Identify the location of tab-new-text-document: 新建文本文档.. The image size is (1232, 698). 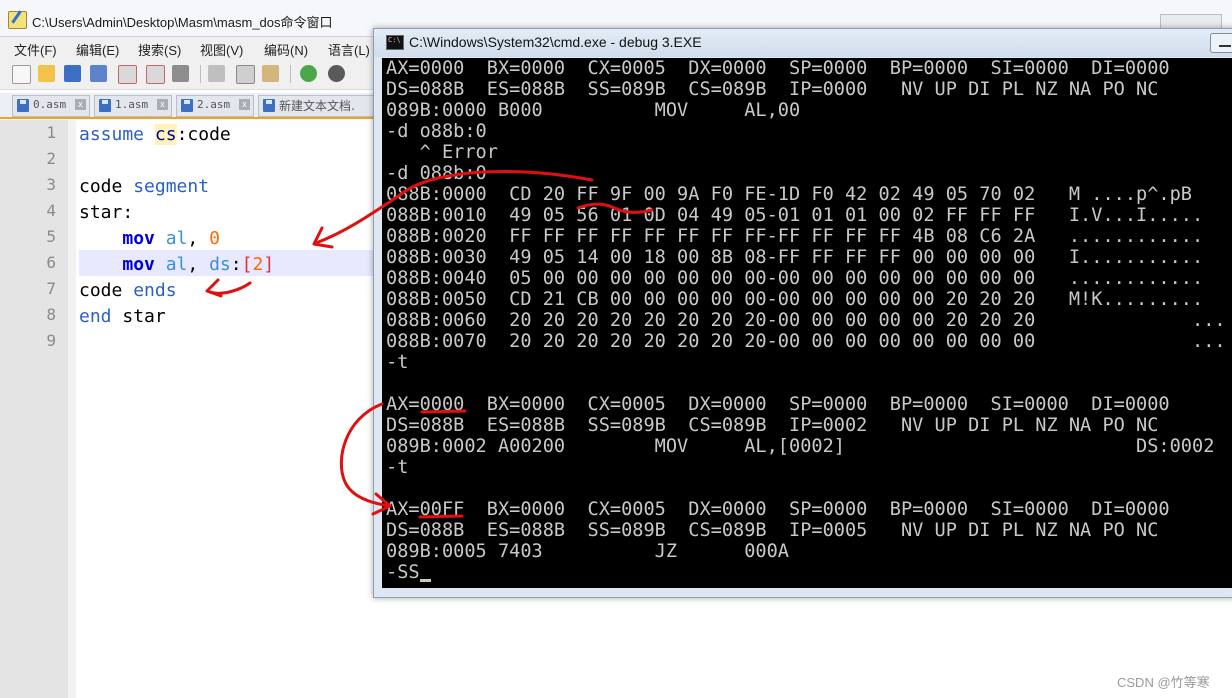
(319, 106).